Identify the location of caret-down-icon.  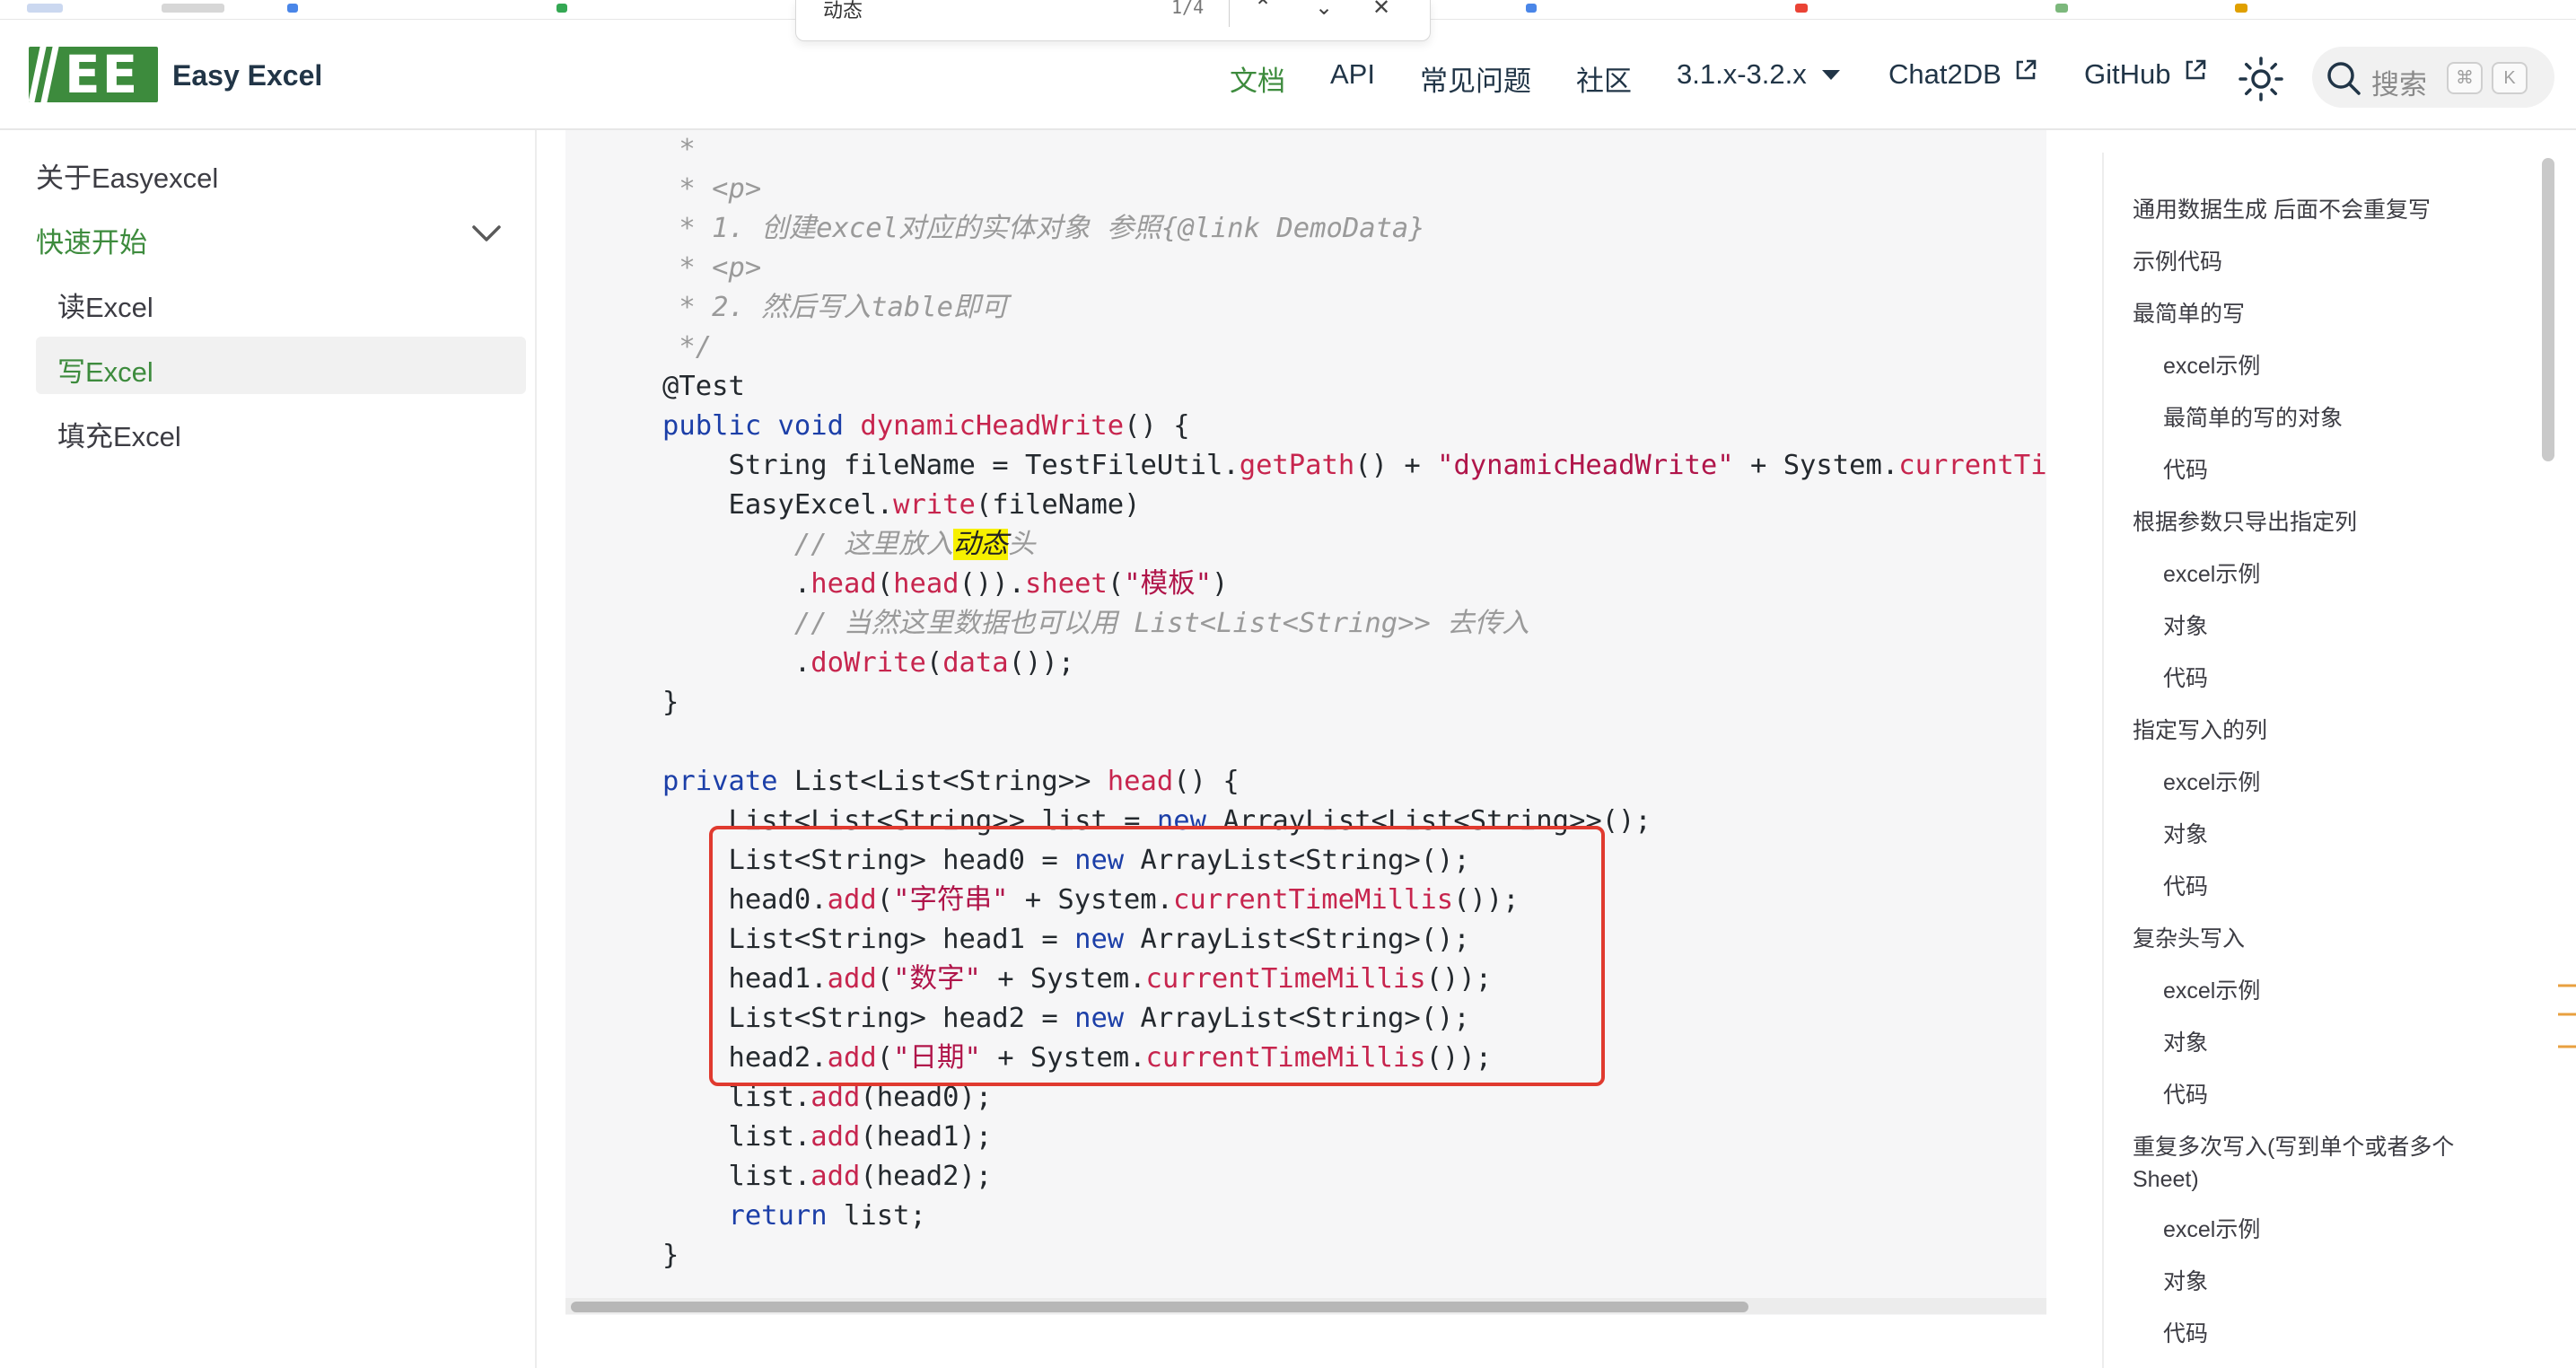
(1831, 75).